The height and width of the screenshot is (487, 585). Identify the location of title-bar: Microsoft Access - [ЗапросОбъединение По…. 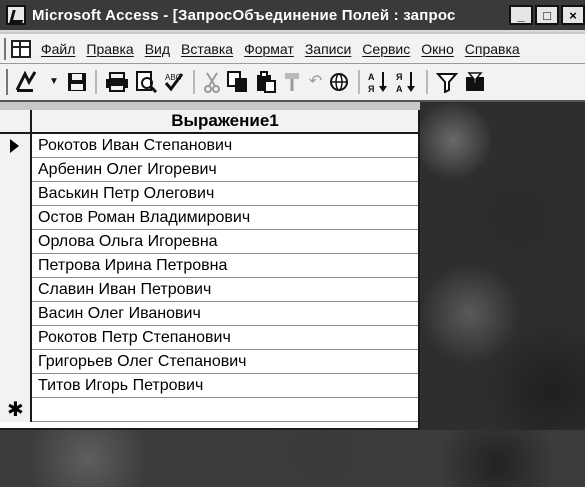
(292, 16).